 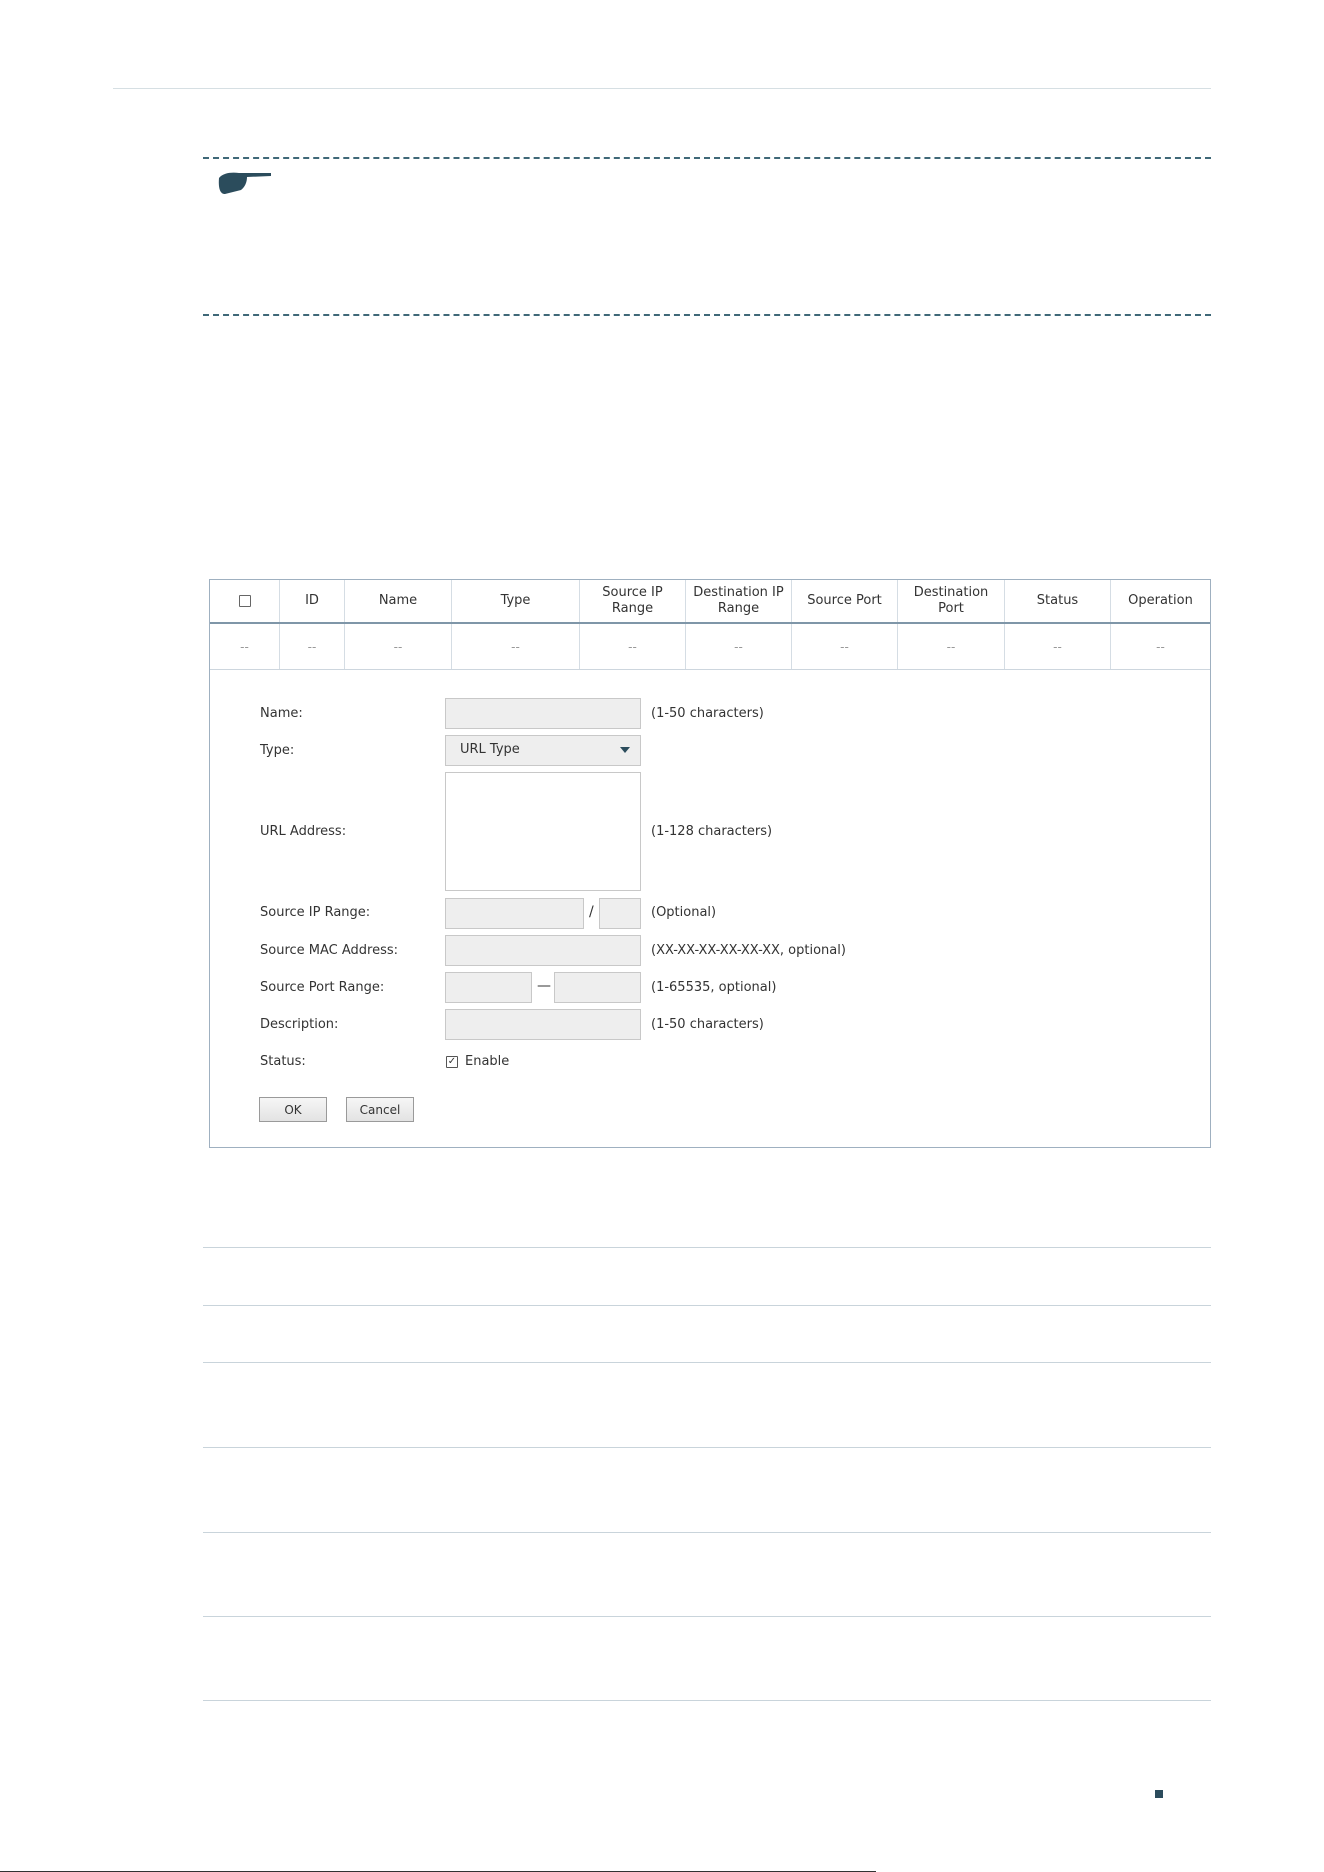 What do you see at coordinates (514, 913) in the screenshot?
I see `source-ip-input` at bounding box center [514, 913].